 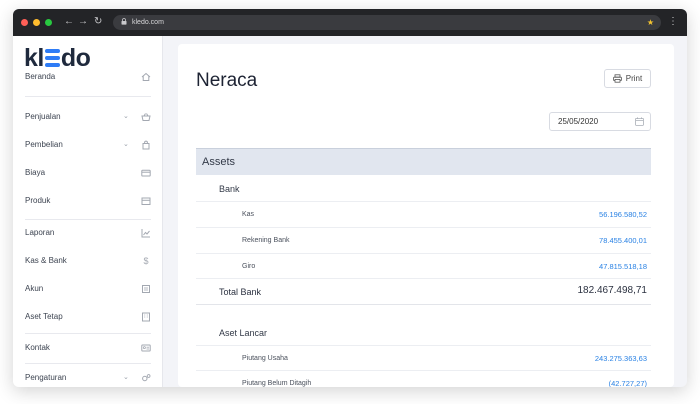 What do you see at coordinates (423, 161) in the screenshot?
I see `assets-section-header: Assets` at bounding box center [423, 161].